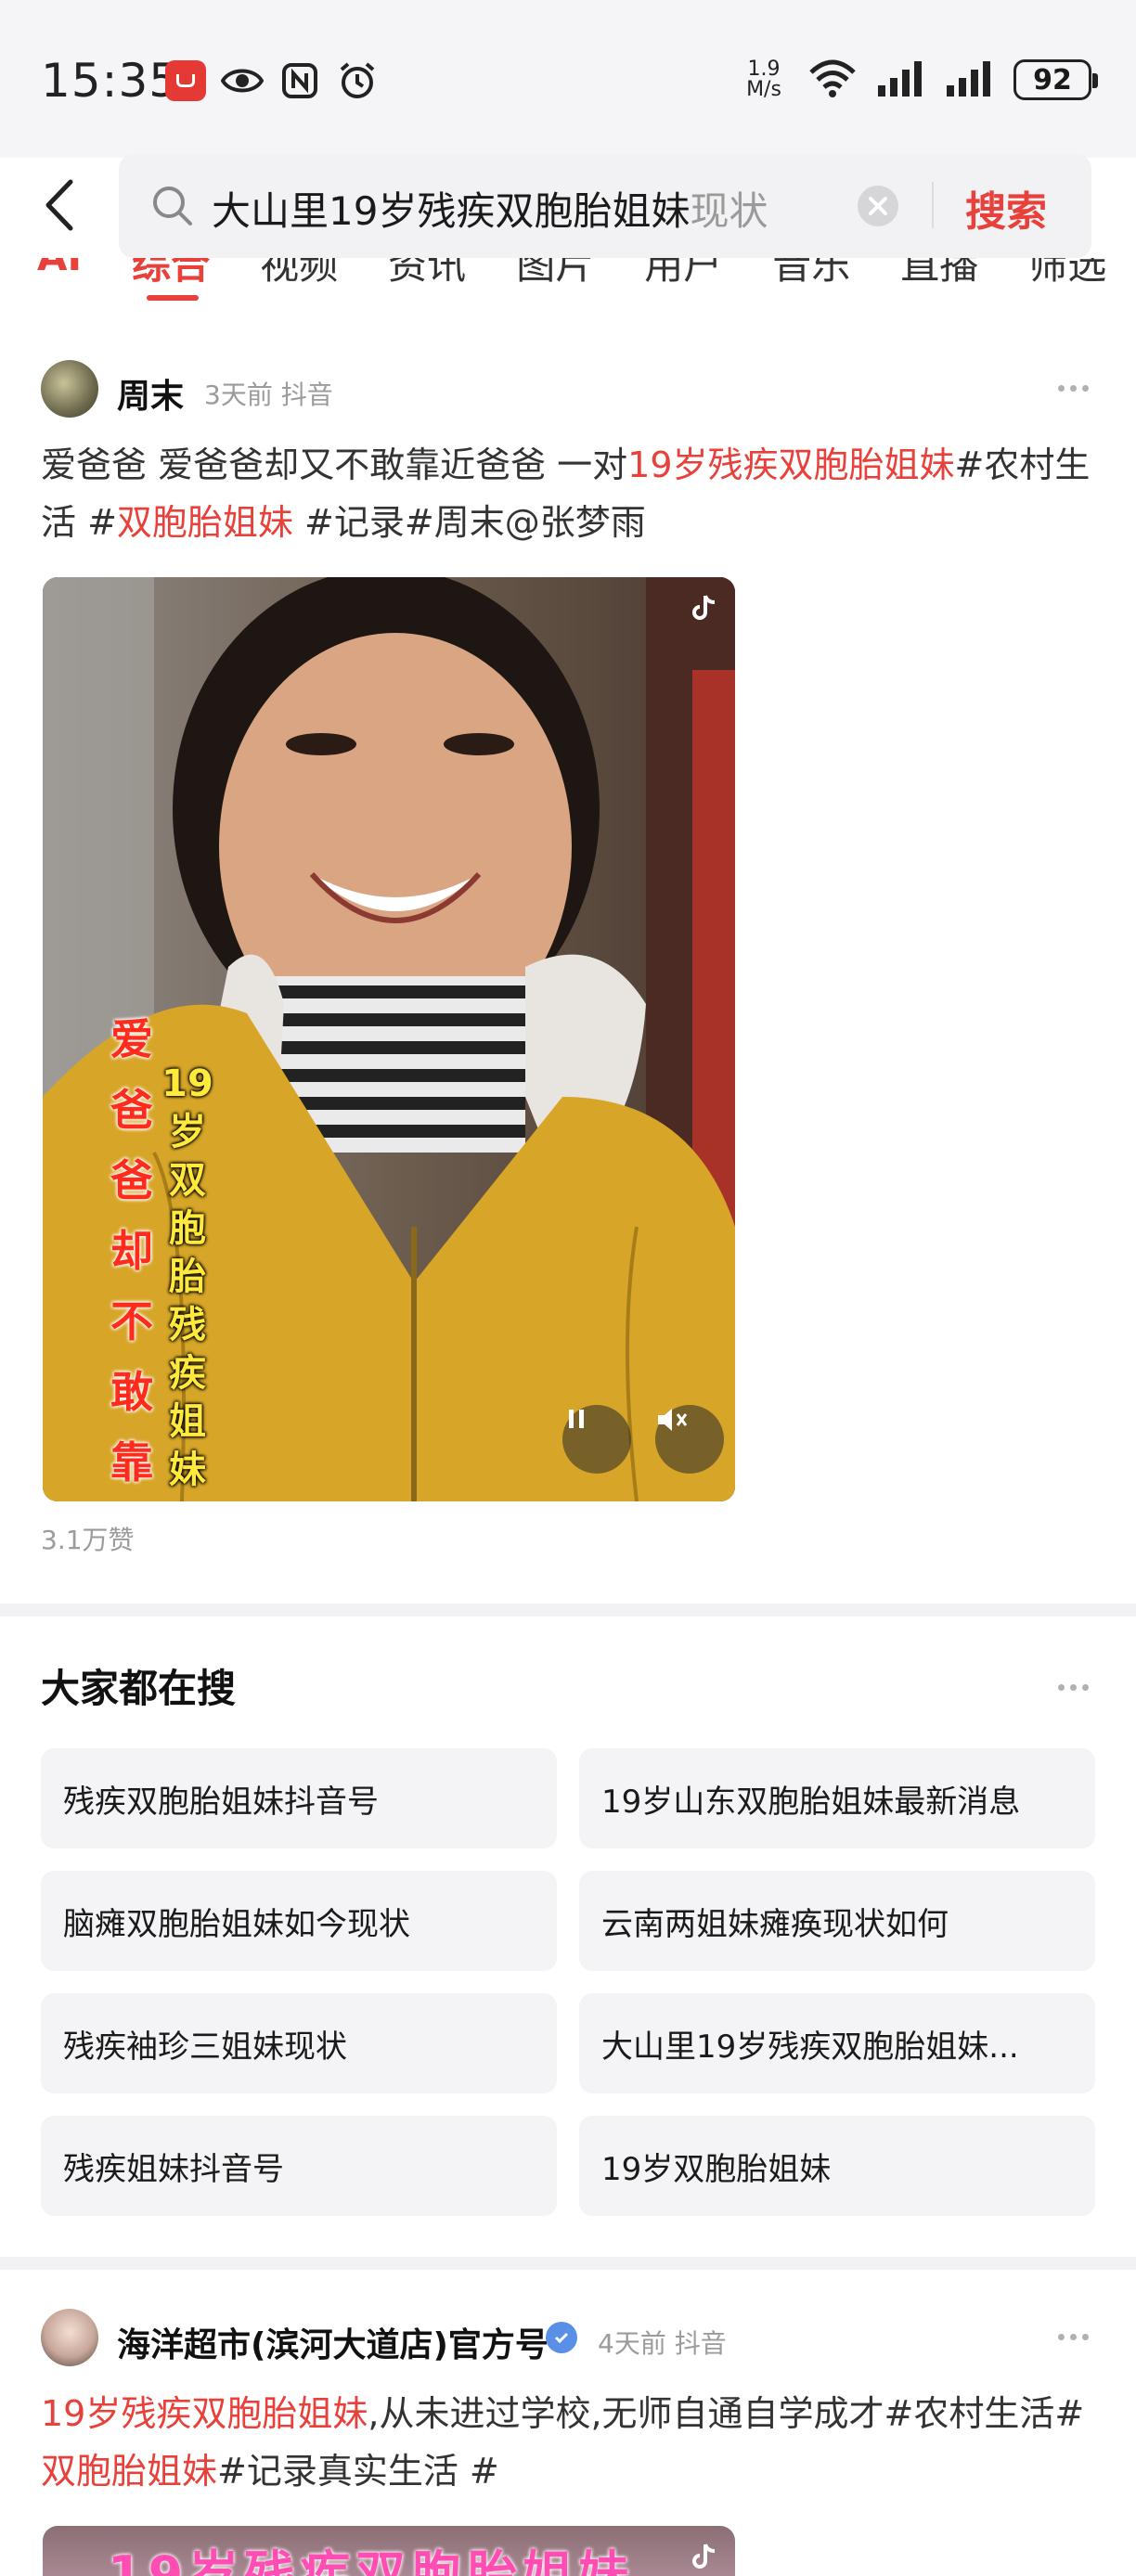 This screenshot has height=2576, width=1136. What do you see at coordinates (726, 2414) in the screenshot?
I see `caption-text: ,从未进过学校,无师自通自学成才#农村生活#` at bounding box center [726, 2414].